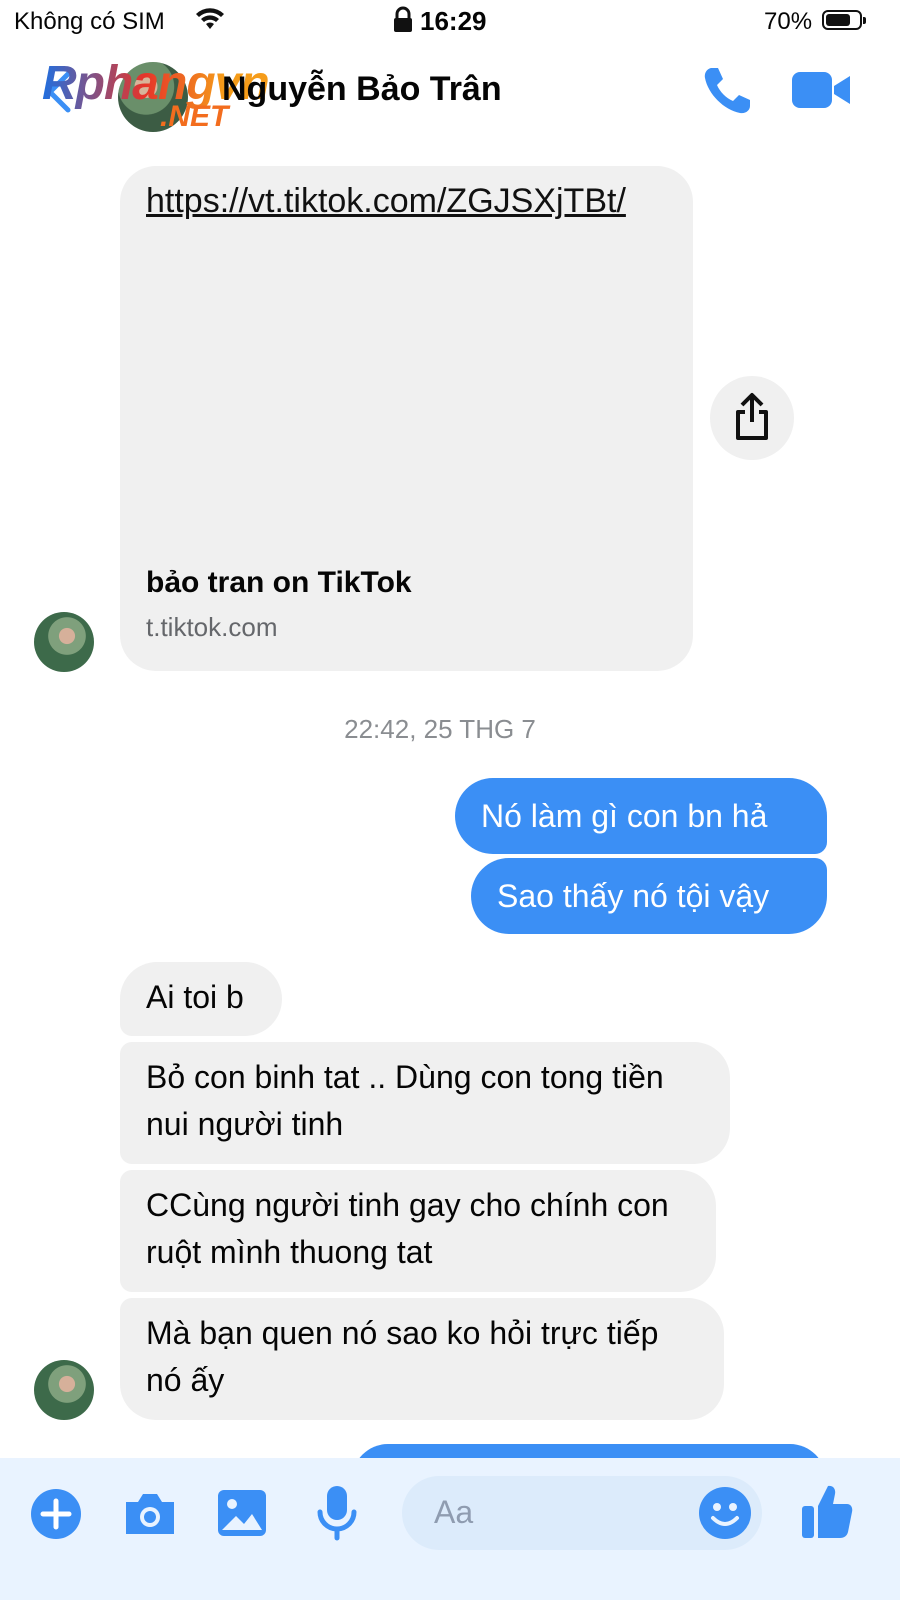 The height and width of the screenshot is (1600, 900). I want to click on microphone-icon, so click(337, 1513).